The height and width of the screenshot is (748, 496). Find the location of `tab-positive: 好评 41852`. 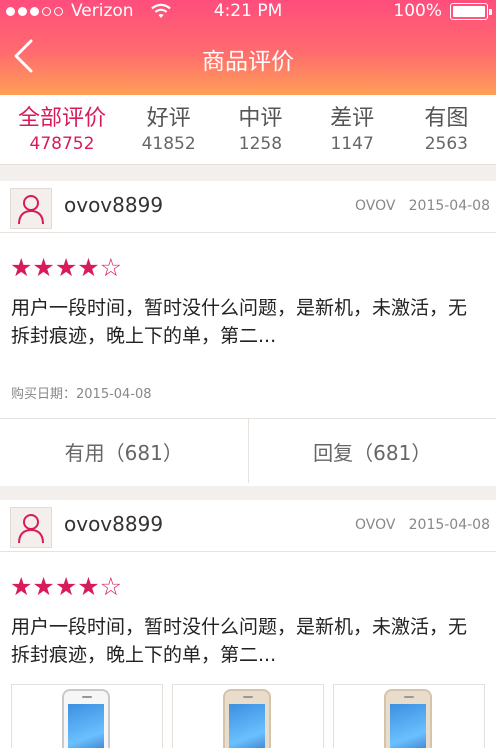

tab-positive: 好评 41852 is located at coordinates (168, 129).